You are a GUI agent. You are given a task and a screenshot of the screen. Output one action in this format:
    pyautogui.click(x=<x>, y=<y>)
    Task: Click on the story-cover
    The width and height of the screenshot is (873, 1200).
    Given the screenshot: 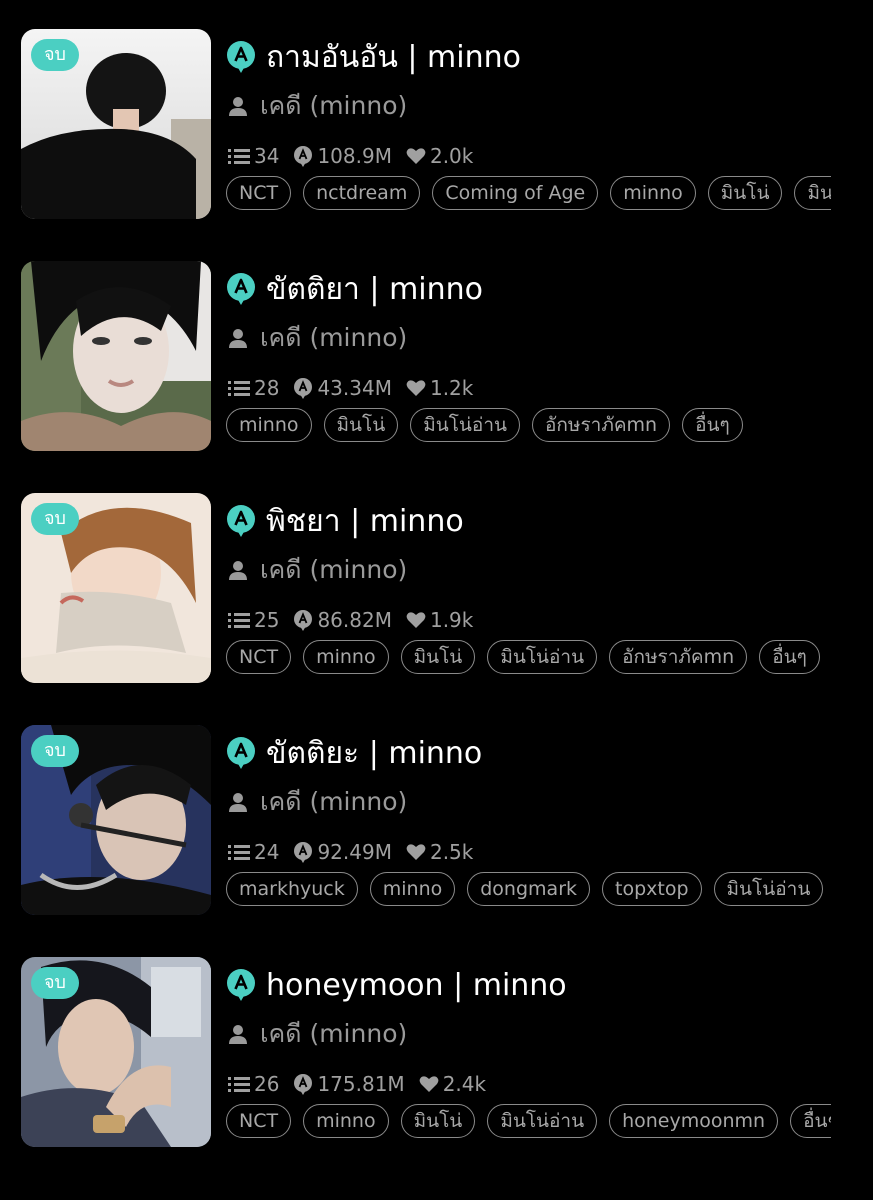 What is the action you would take?
    pyautogui.click(x=116, y=356)
    